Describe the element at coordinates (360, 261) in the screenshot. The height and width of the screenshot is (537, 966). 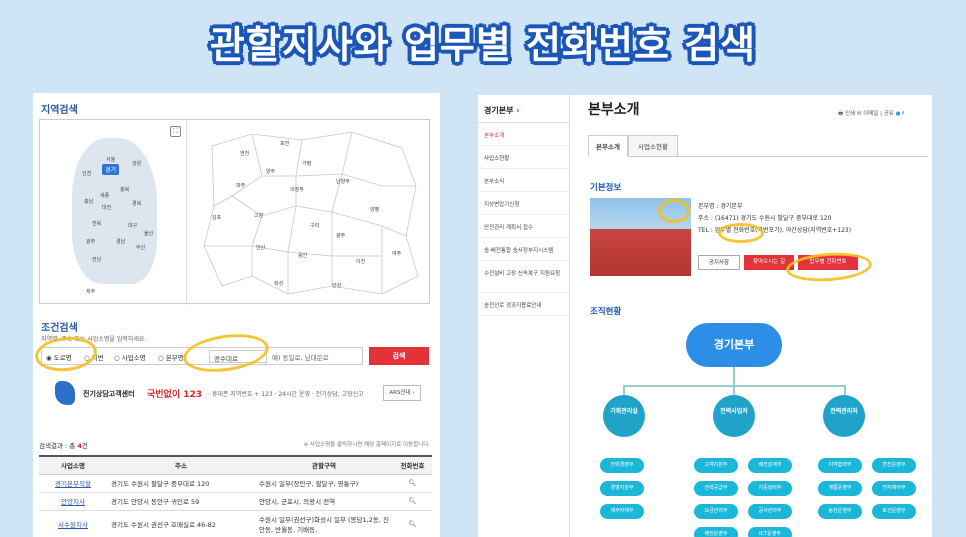
I see `map-label: 이천` at that location.